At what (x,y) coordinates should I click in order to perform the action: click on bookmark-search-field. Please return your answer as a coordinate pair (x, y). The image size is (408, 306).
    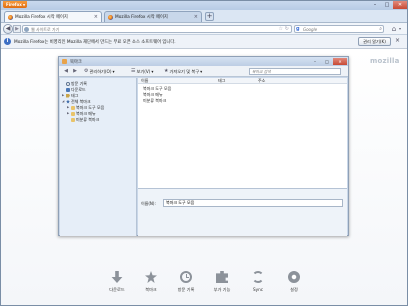
    Looking at the image, I should click on (295, 71).